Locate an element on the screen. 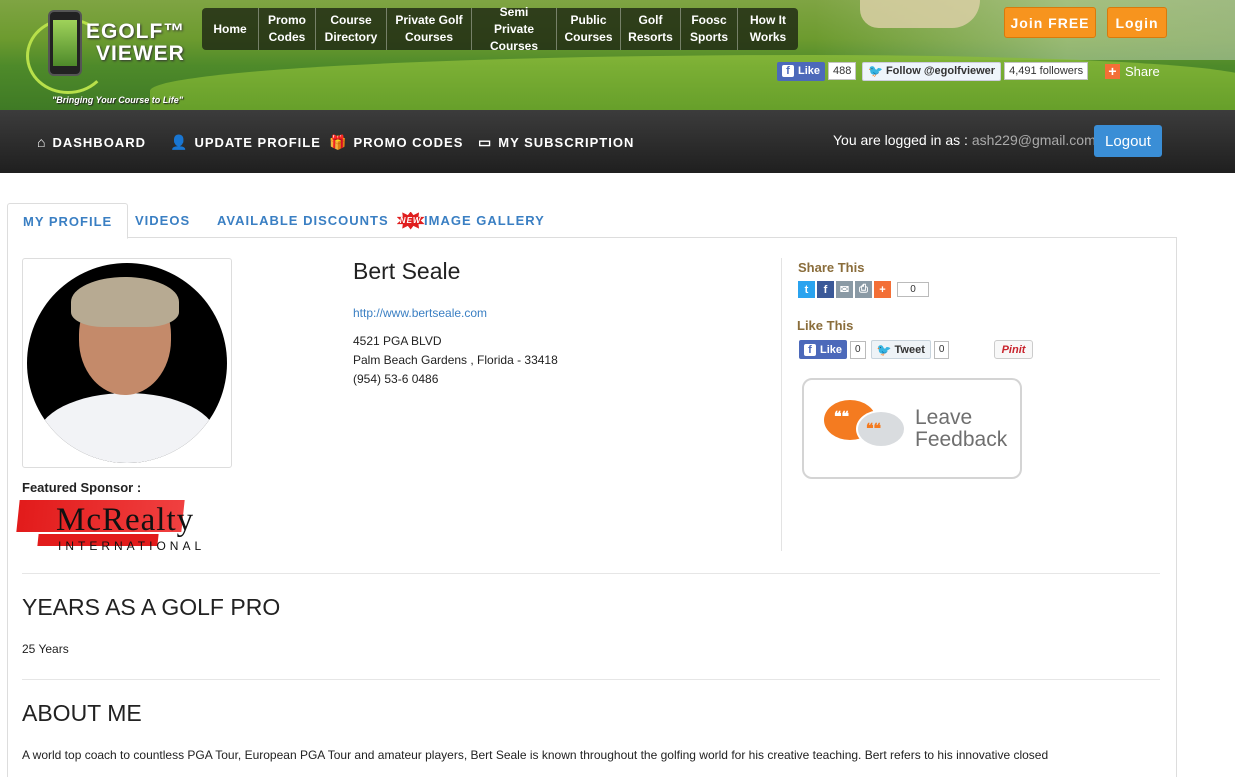 This screenshot has width=1235, height=777. topnav-public-courses: Public Courses is located at coordinates (589, 29).